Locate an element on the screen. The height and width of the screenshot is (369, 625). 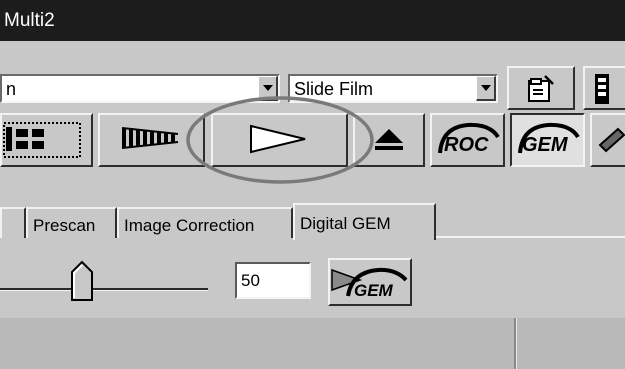
gem-apply-label: GEM is located at coordinates (374, 290).